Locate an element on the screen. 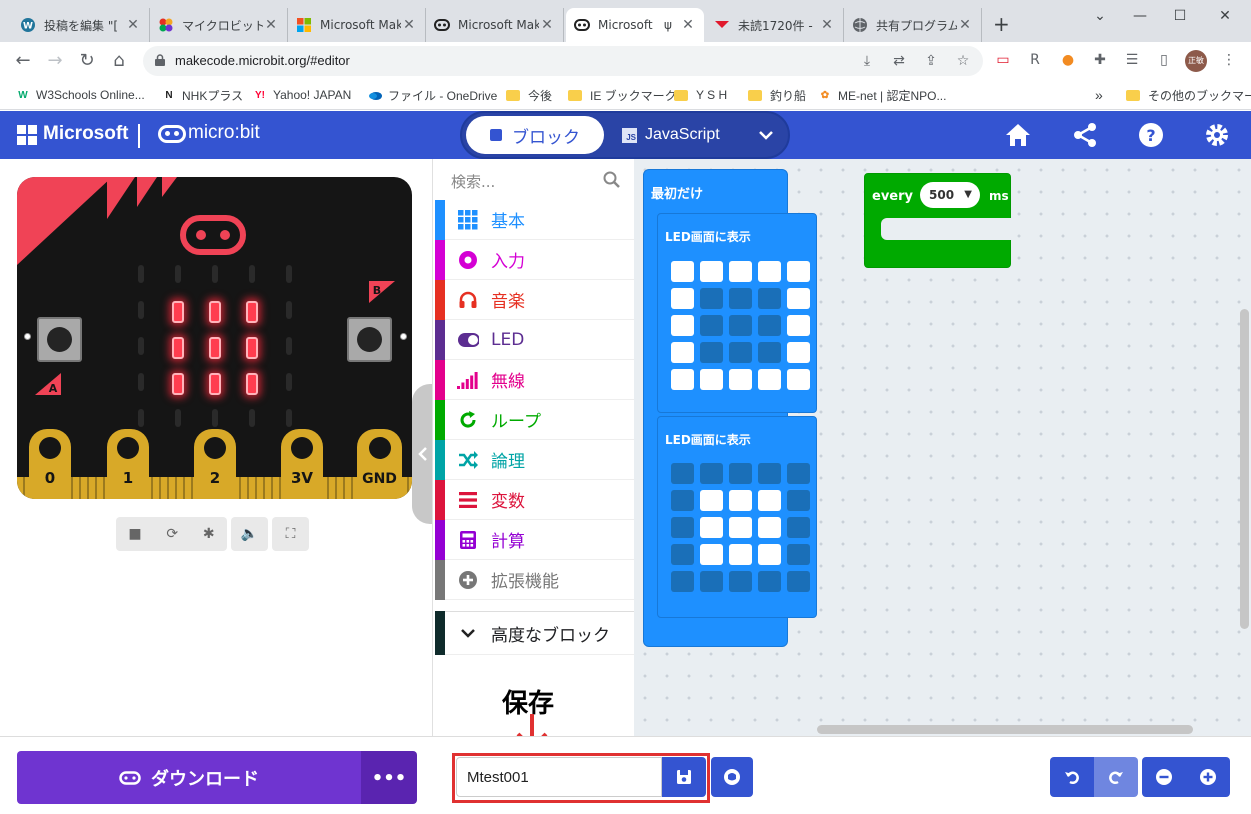 The image size is (1251, 814). forward-button: → is located at coordinates (55, 61).